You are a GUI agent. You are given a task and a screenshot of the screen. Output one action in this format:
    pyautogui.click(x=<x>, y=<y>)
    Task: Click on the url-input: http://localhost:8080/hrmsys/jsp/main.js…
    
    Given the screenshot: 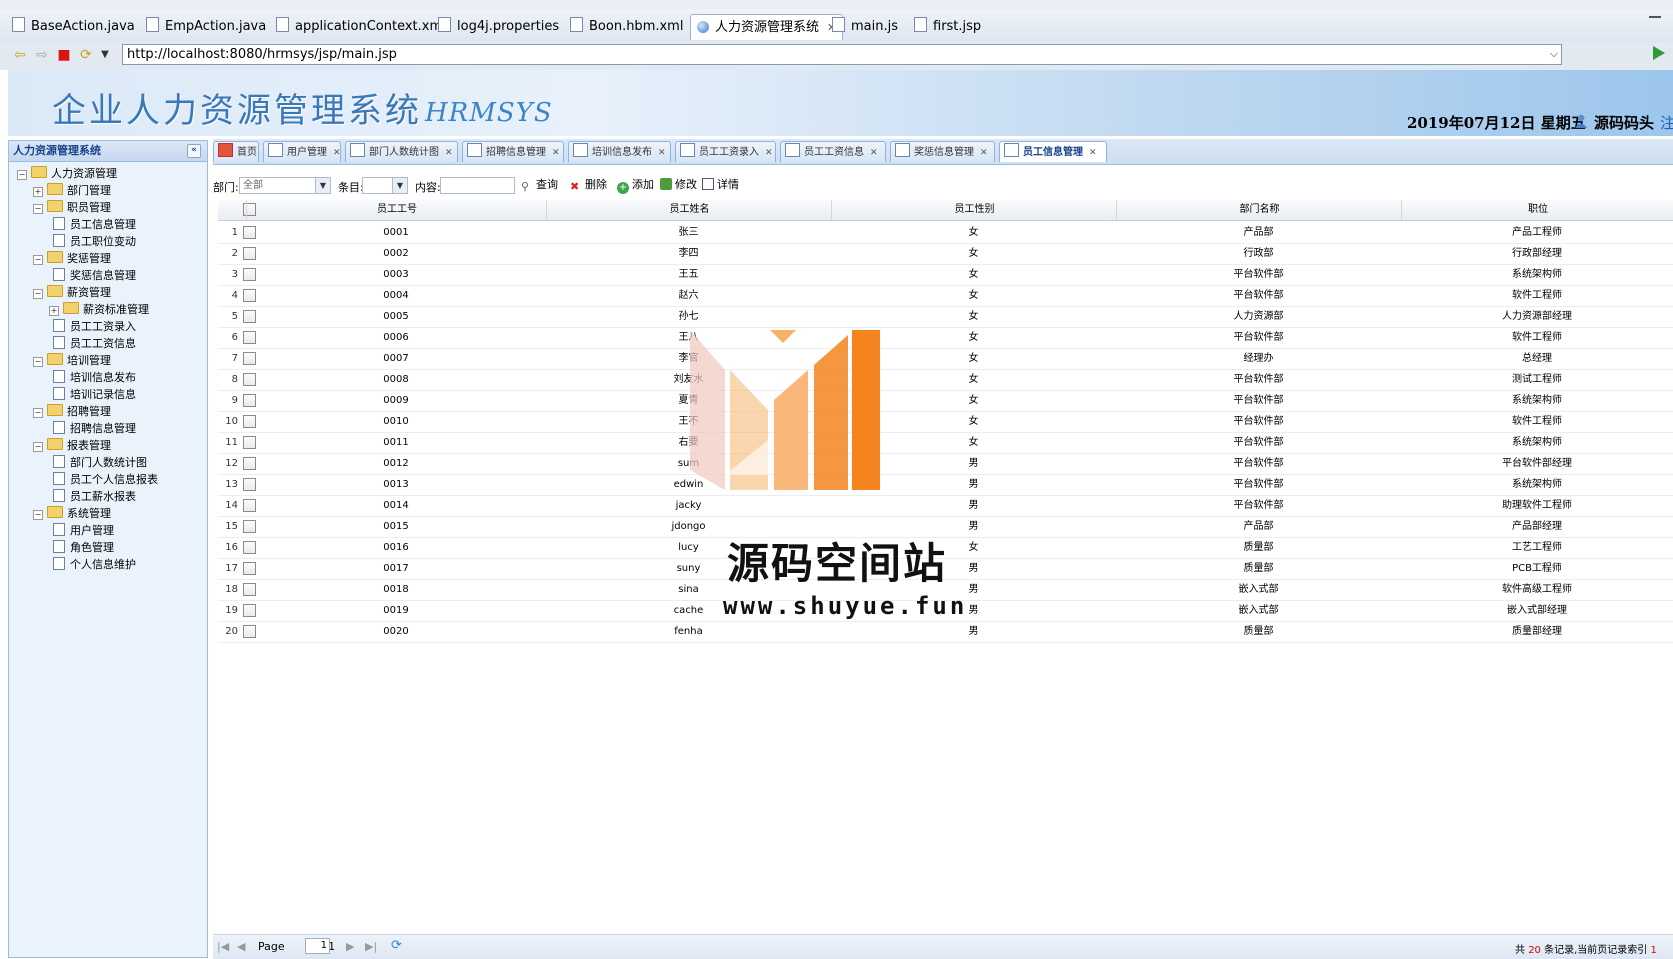 What is the action you would take?
    pyautogui.click(x=842, y=54)
    